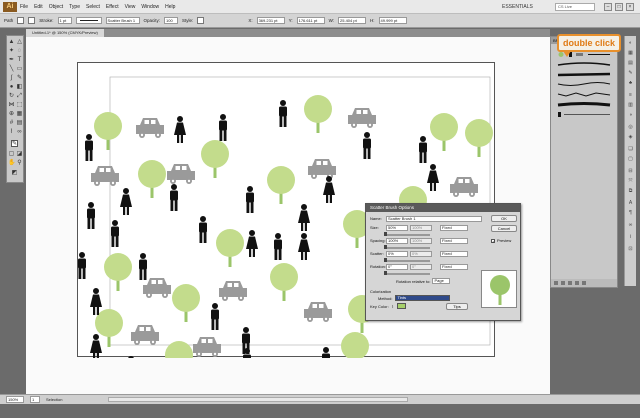 Image resolution: width=640 pixels, height=418 pixels. What do you see at coordinates (21, 20) in the screenshot?
I see `fill-swatch` at bounding box center [21, 20].